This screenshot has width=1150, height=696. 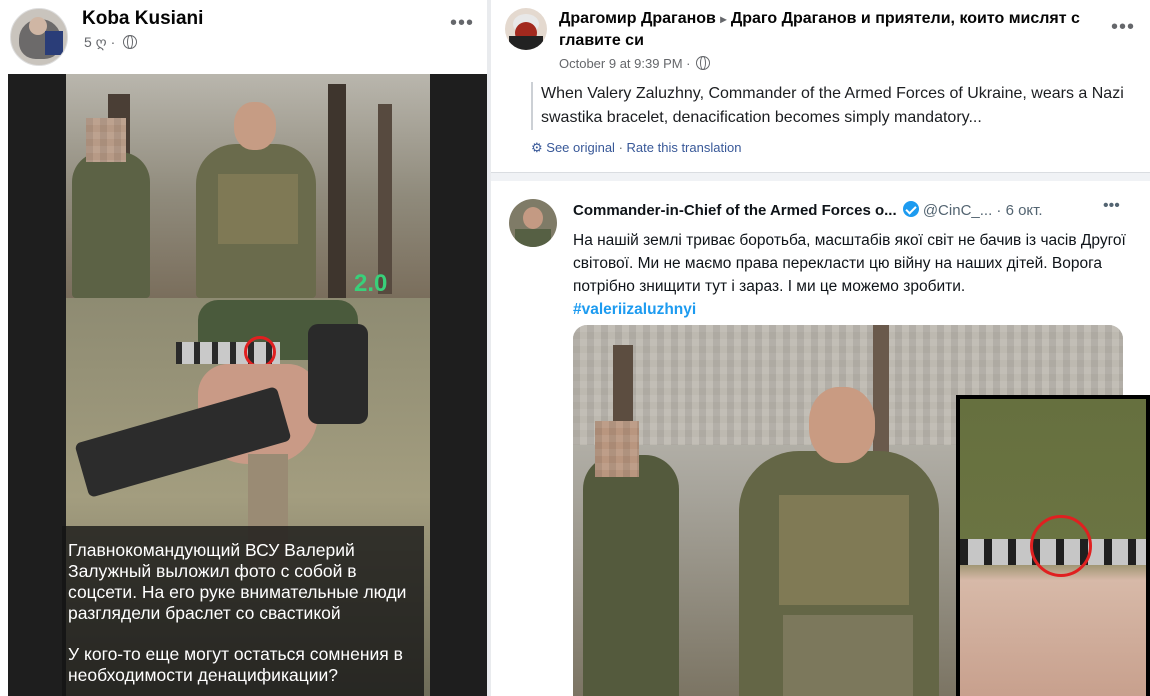 I want to click on see-original-link: See original, so click(x=580, y=147).